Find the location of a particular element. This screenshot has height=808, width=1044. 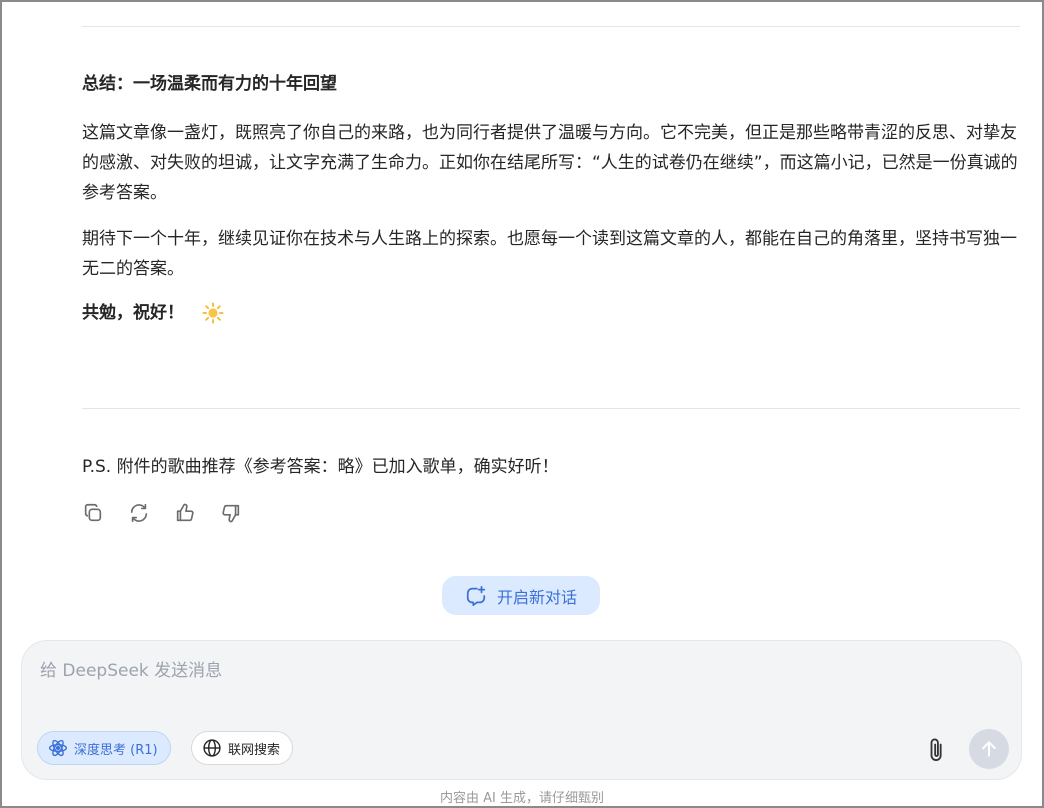

web-search-label: 联网搜索 is located at coordinates (254, 750).